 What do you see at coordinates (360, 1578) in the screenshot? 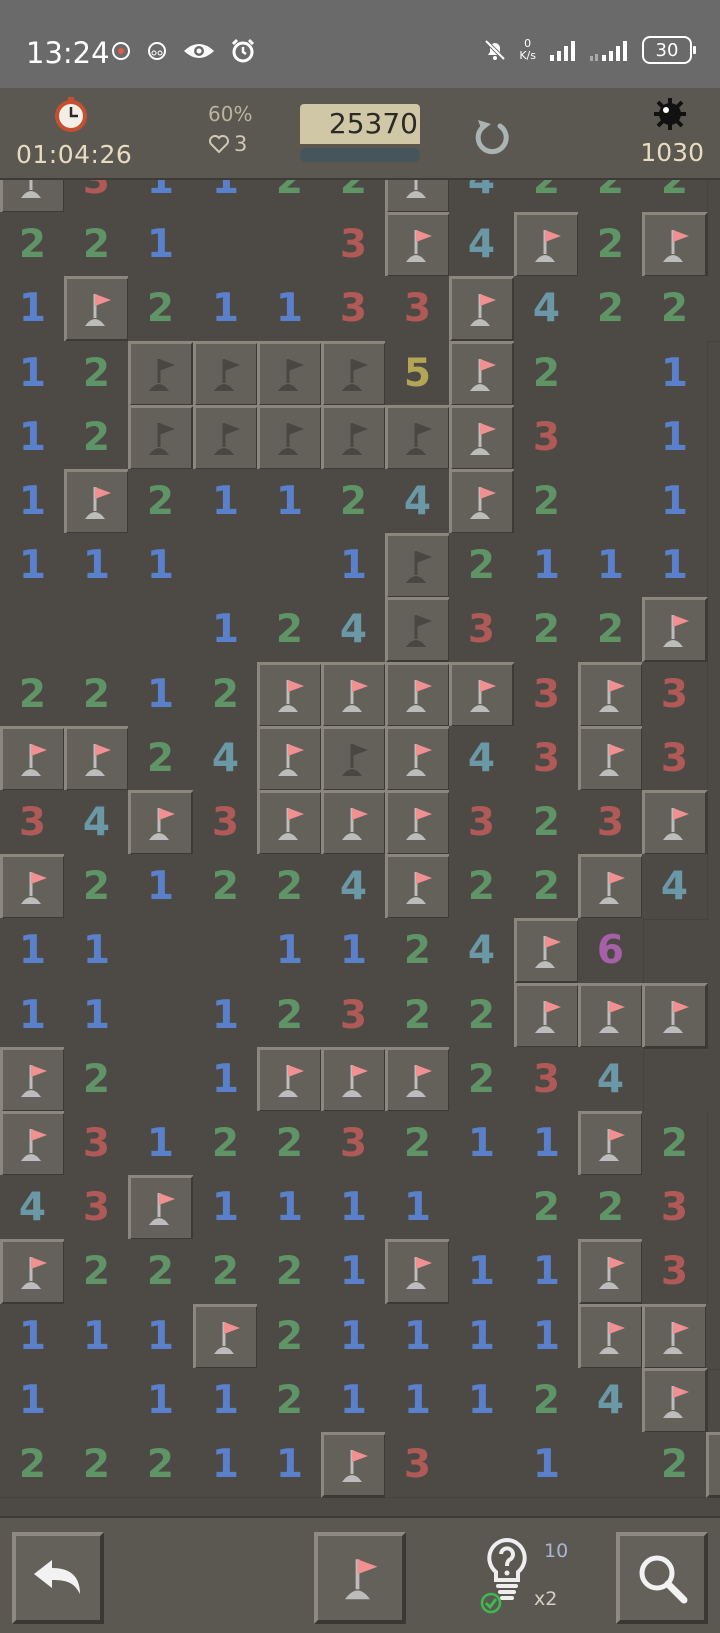
I see `flag-mode-button` at bounding box center [360, 1578].